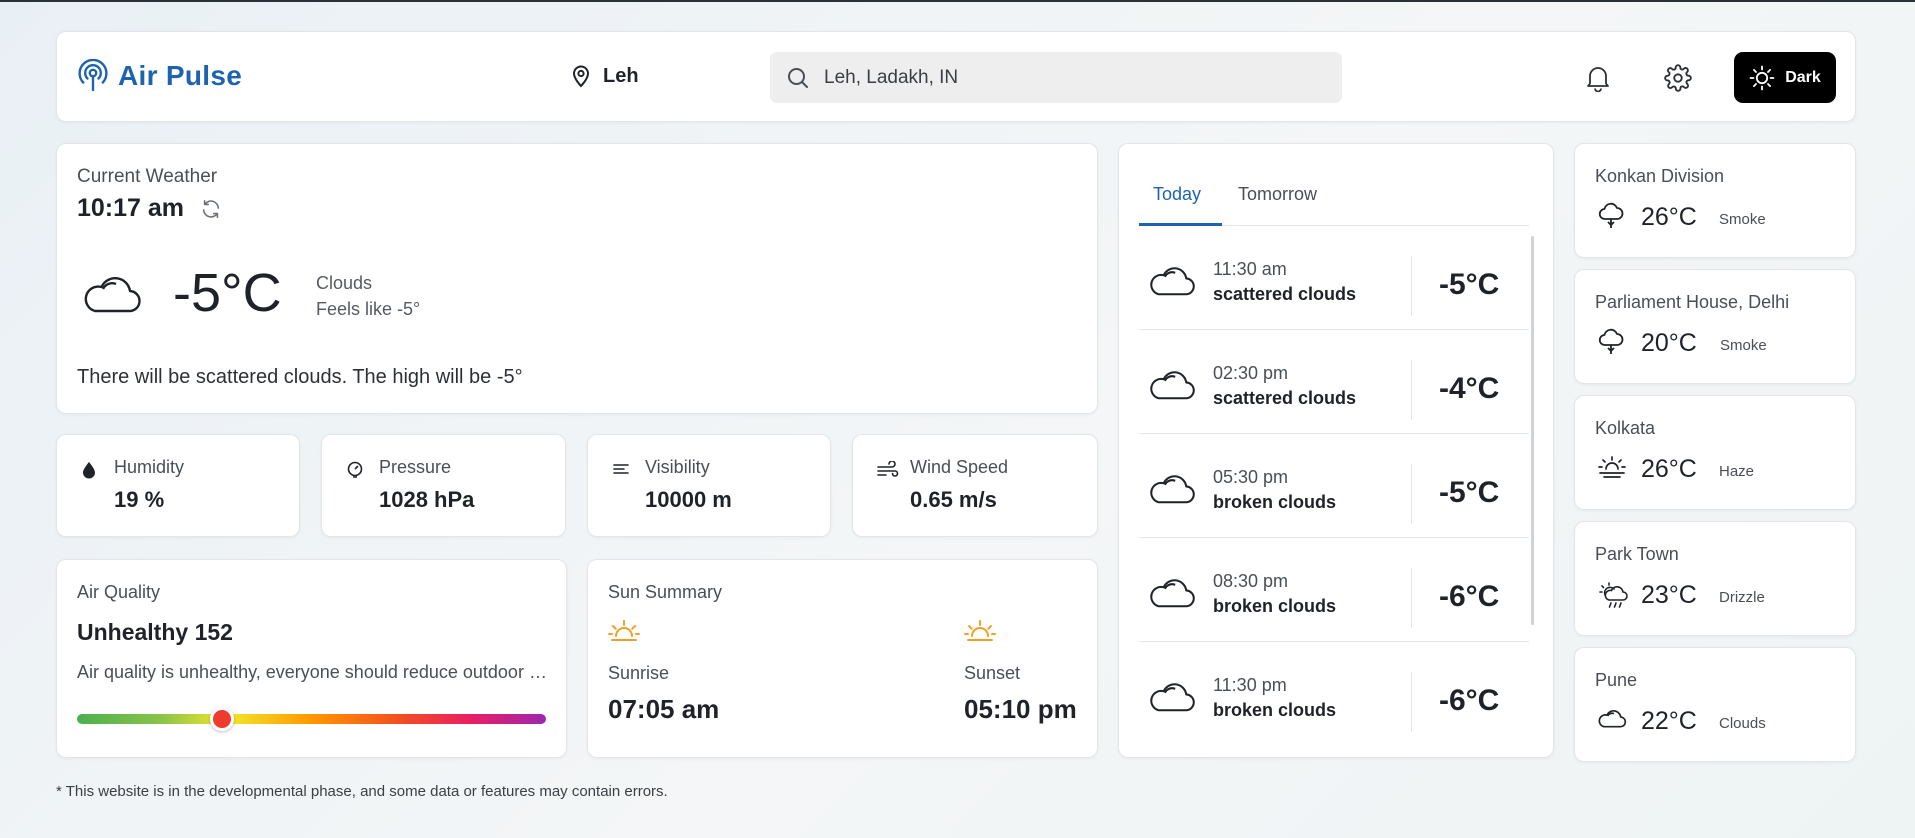 The image size is (1915, 838). I want to click on humidity-value: 19 %, so click(139, 499).